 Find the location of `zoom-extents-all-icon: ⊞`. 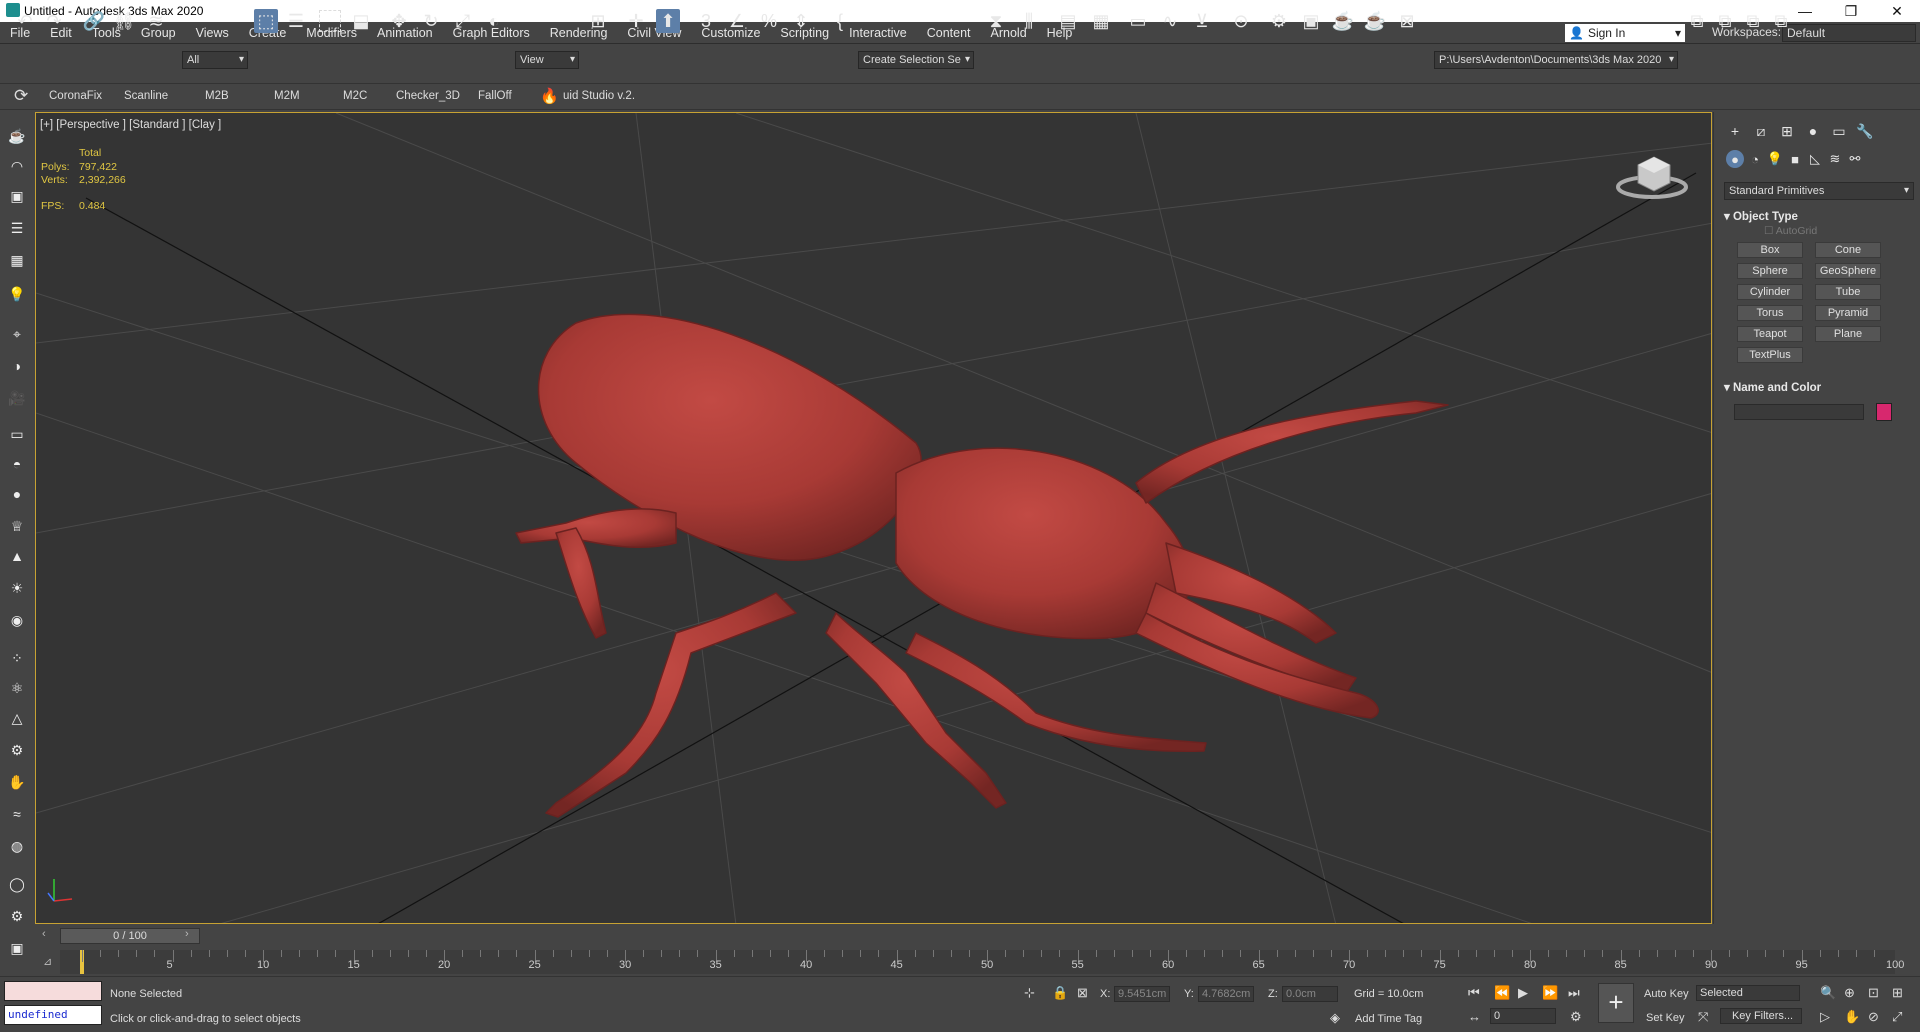

zoom-extents-all-icon: ⊞ is located at coordinates (1897, 993).